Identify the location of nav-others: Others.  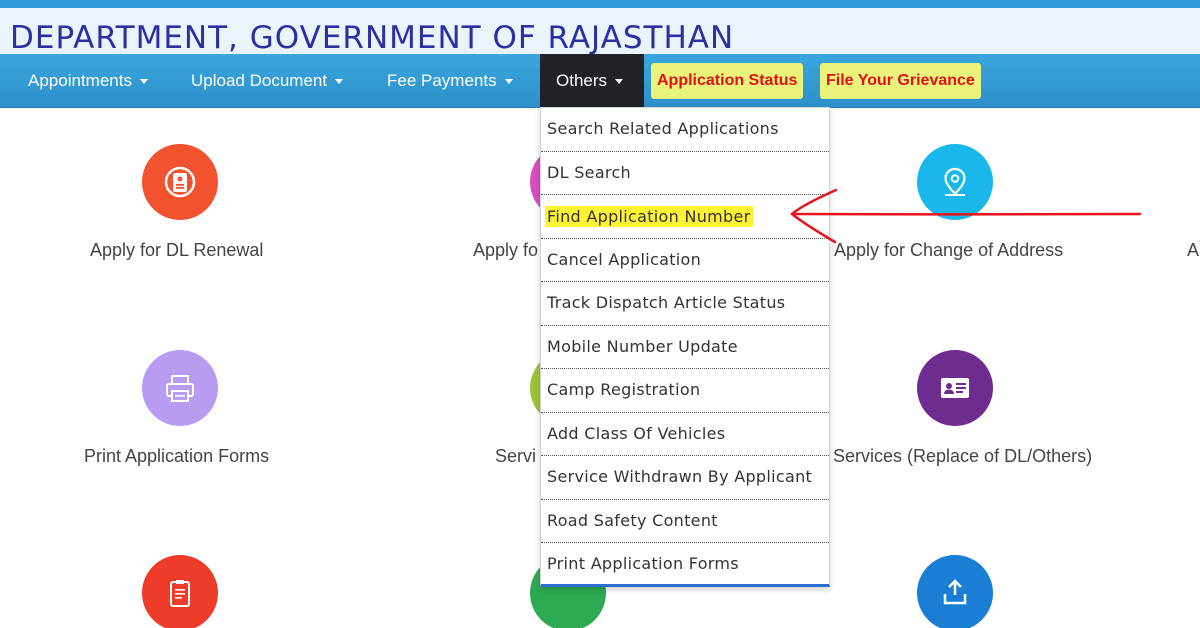
(592, 81).